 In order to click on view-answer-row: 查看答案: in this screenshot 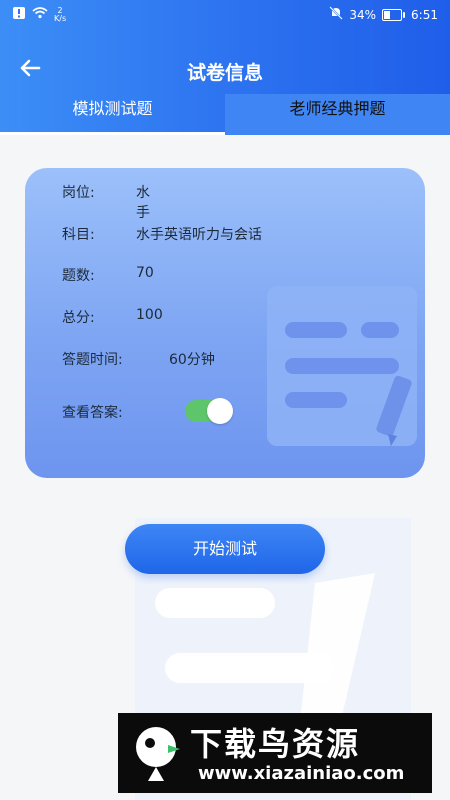, I will do `click(92, 412)`.